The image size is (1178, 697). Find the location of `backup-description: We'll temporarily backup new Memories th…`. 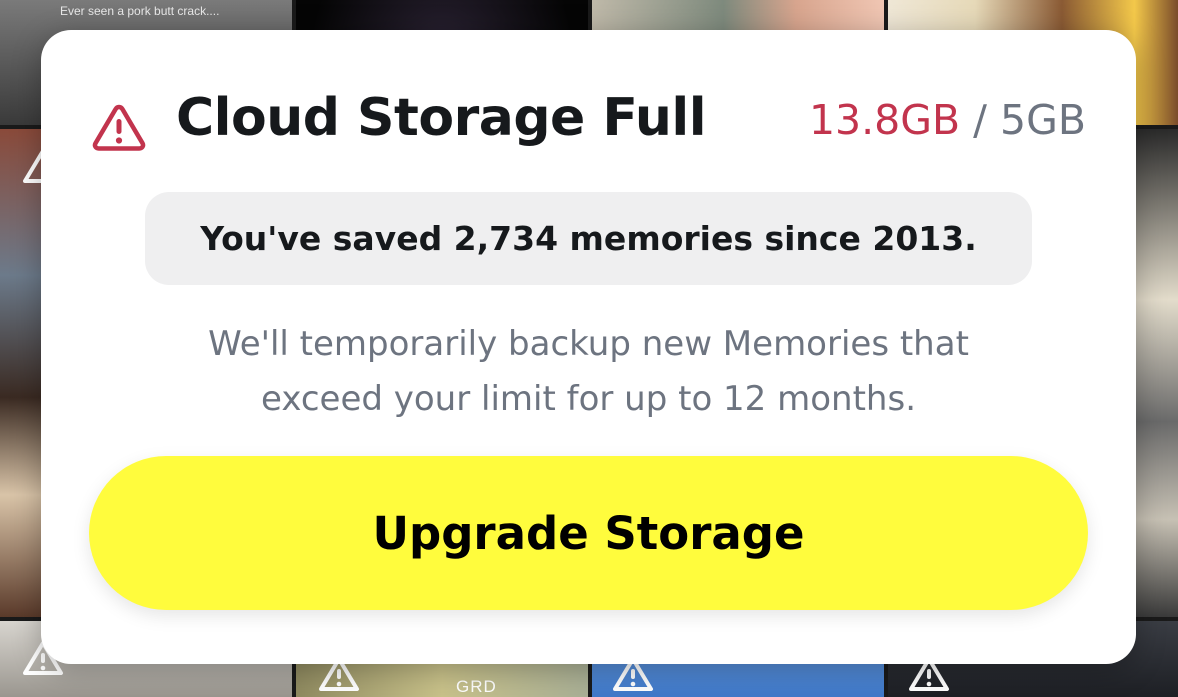

backup-description: We'll temporarily backup new Memories th… is located at coordinates (588, 372).